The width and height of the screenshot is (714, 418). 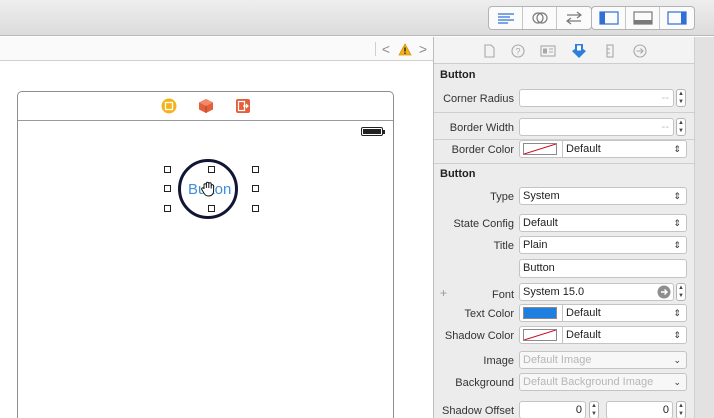 I want to click on size-inspector-icon, so click(x=610, y=51).